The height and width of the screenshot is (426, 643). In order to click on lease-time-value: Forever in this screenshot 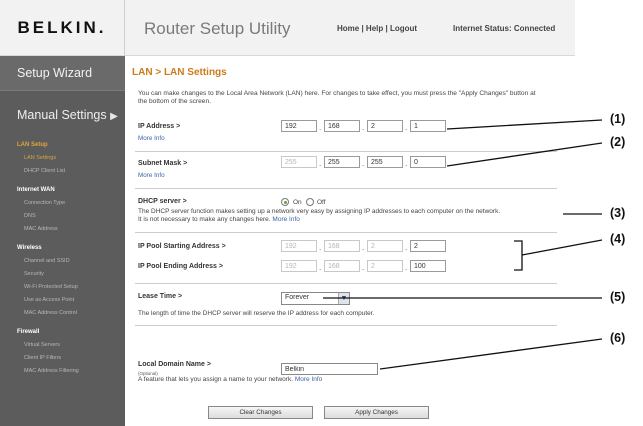, I will do `click(297, 297)`.